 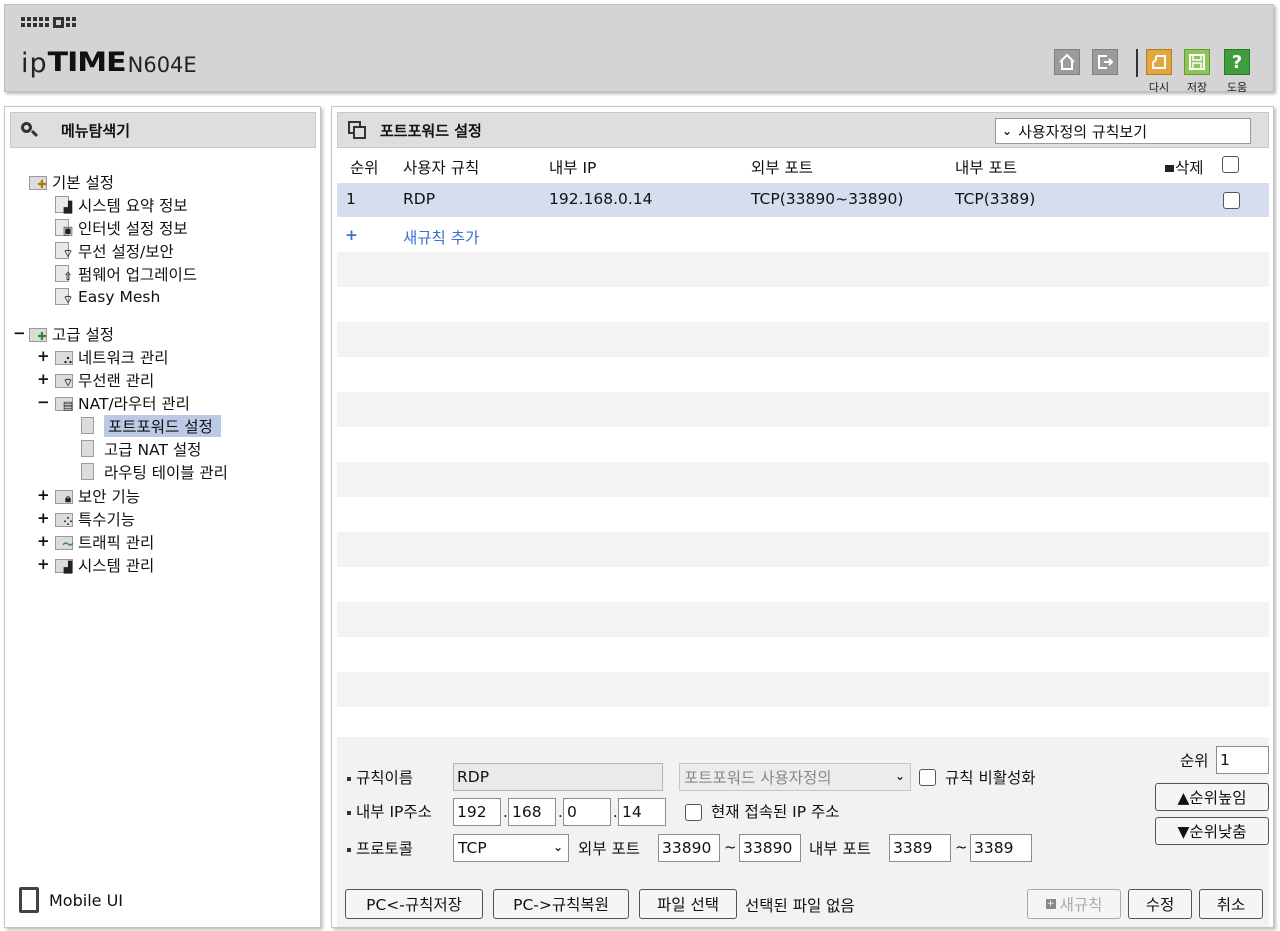 I want to click on tree-security-features: 🔒︎ 보안 기능, so click(x=97, y=496).